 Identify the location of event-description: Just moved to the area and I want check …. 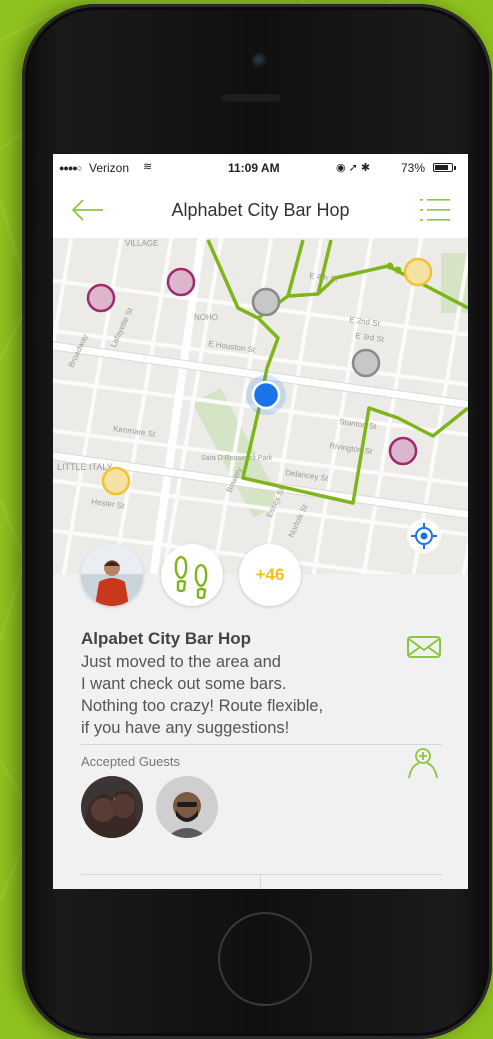
(231, 695).